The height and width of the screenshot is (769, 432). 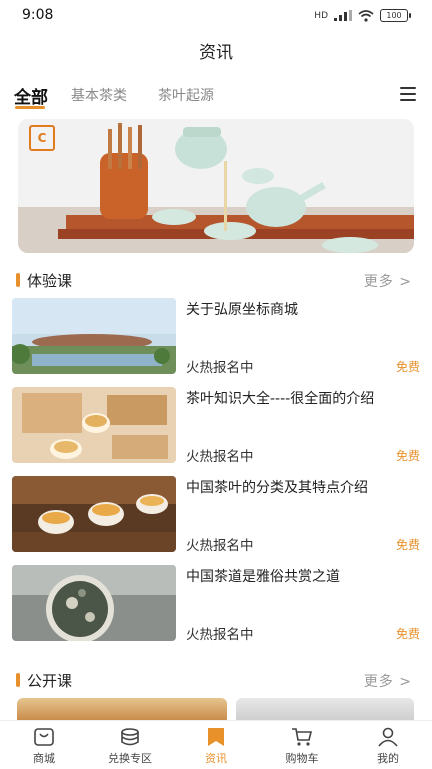 What do you see at coordinates (216, 737) in the screenshot?
I see `news-icon` at bounding box center [216, 737].